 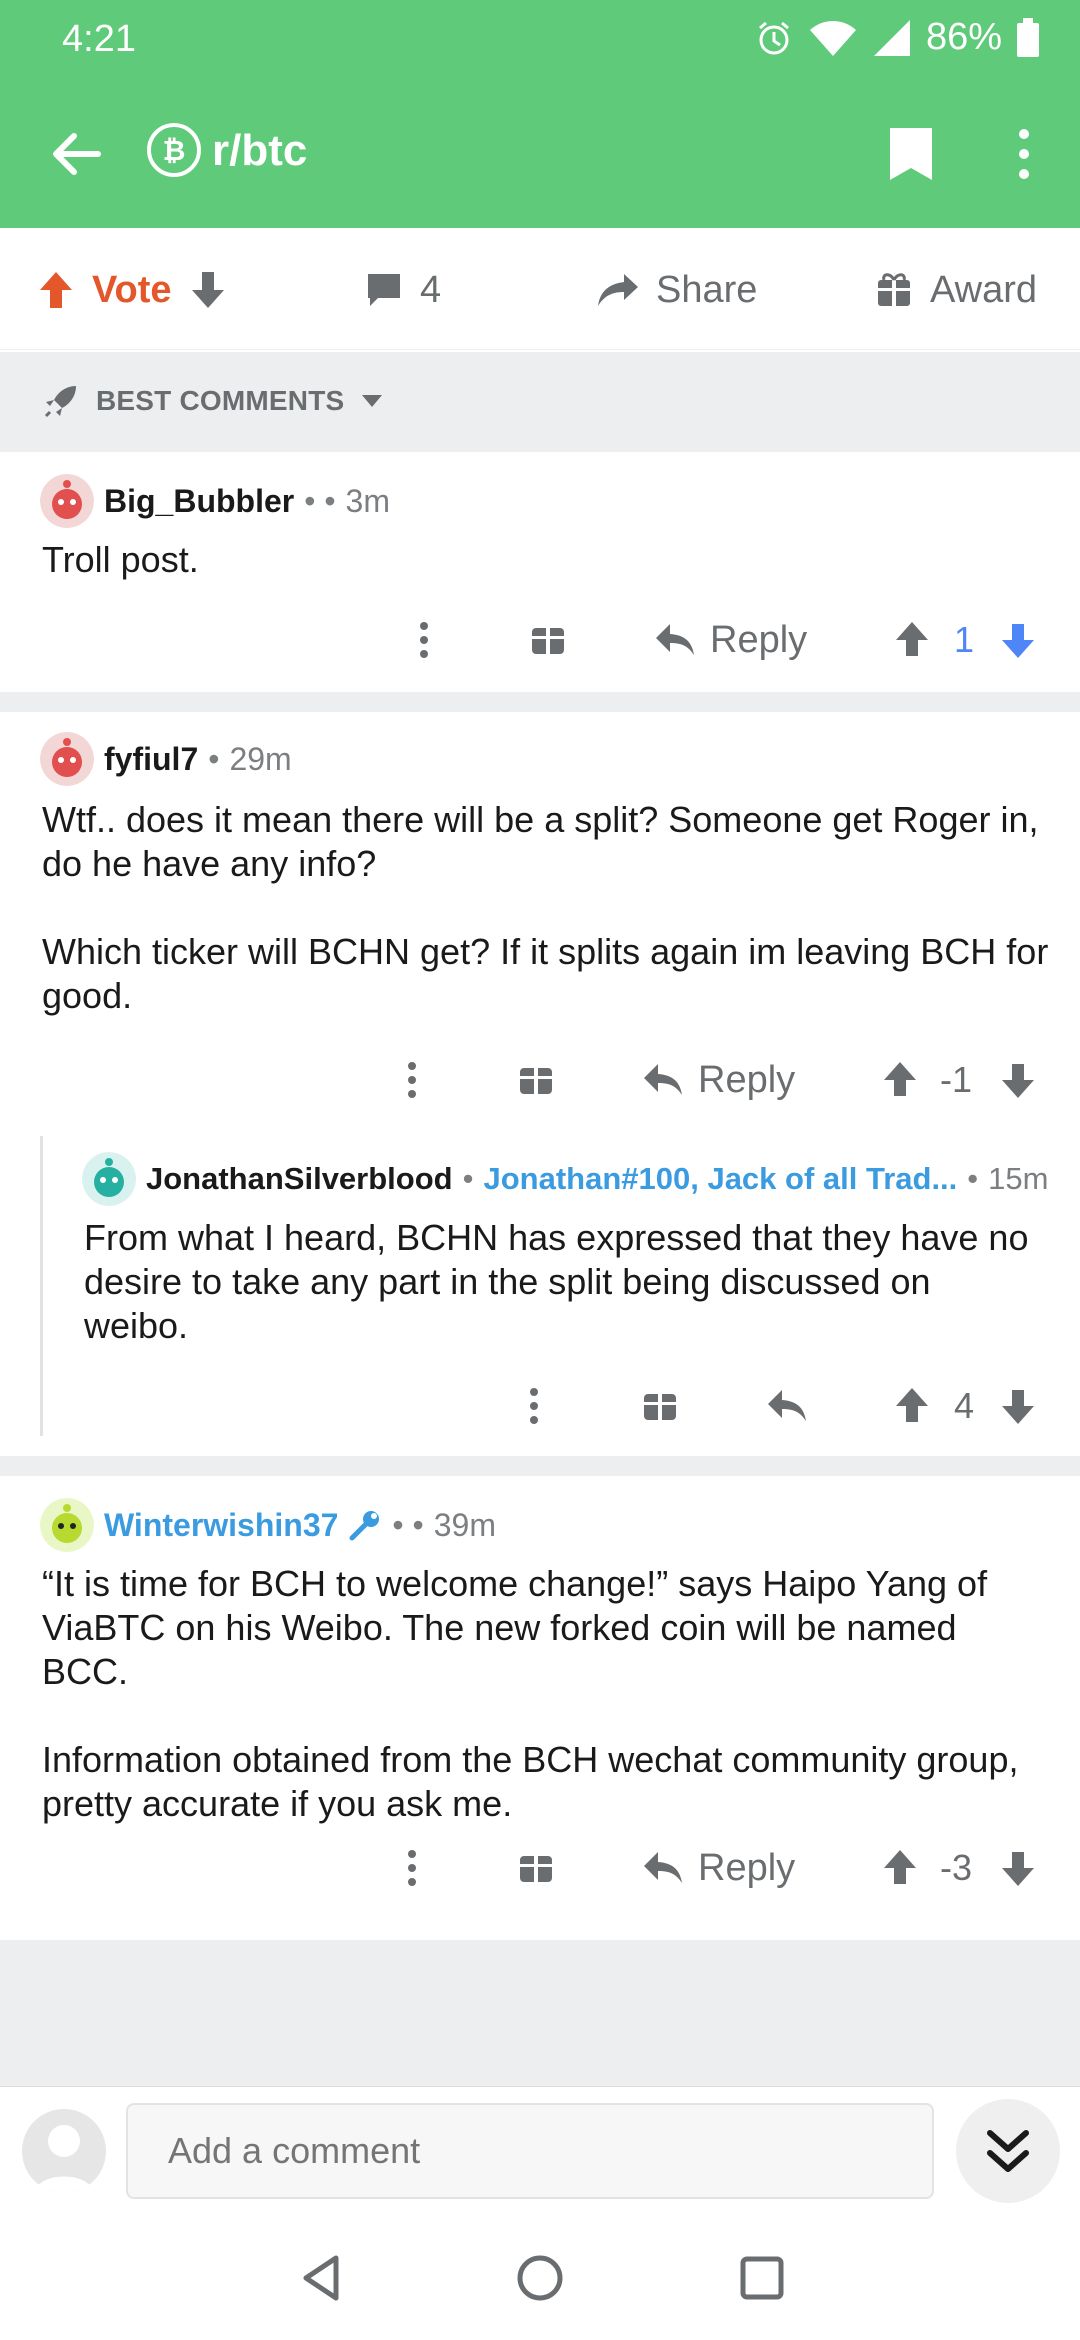 What do you see at coordinates (364, 1526) in the screenshot?
I see `wrench-icon` at bounding box center [364, 1526].